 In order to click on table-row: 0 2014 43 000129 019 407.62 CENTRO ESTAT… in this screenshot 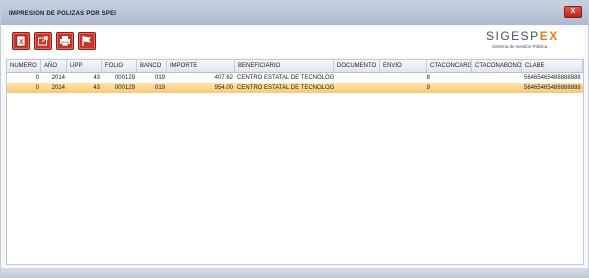, I will do `click(295, 78)`.